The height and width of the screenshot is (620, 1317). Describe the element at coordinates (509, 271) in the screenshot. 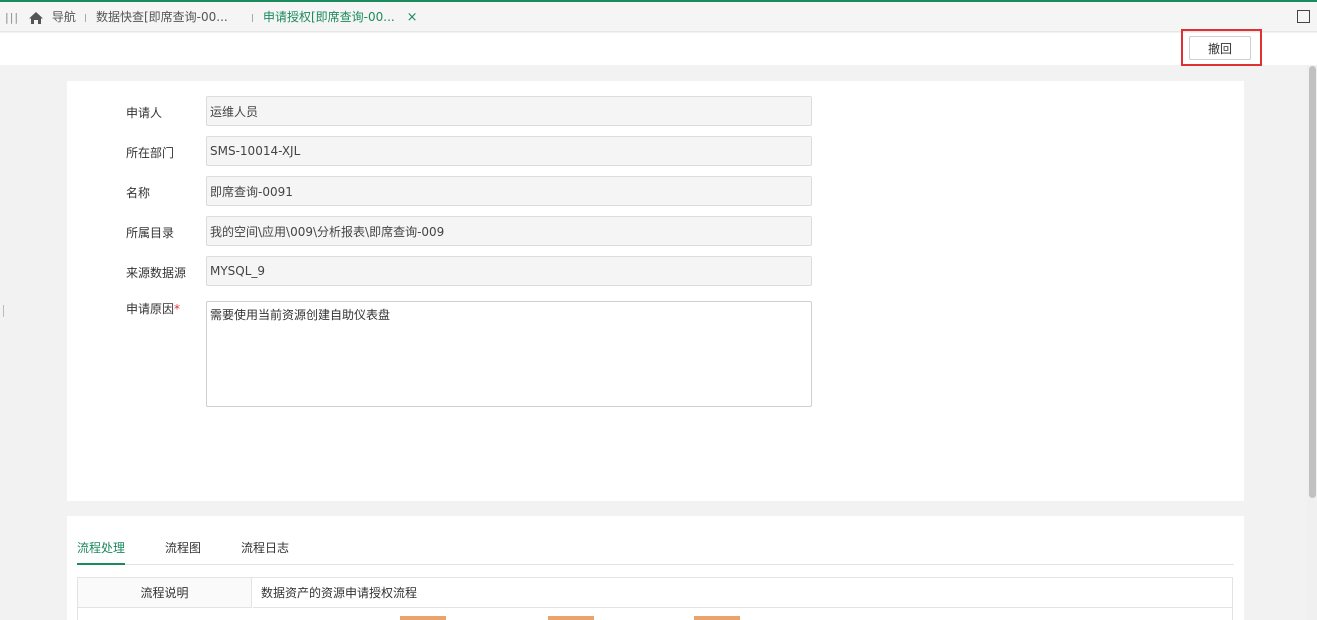

I see `datasource-field` at that location.